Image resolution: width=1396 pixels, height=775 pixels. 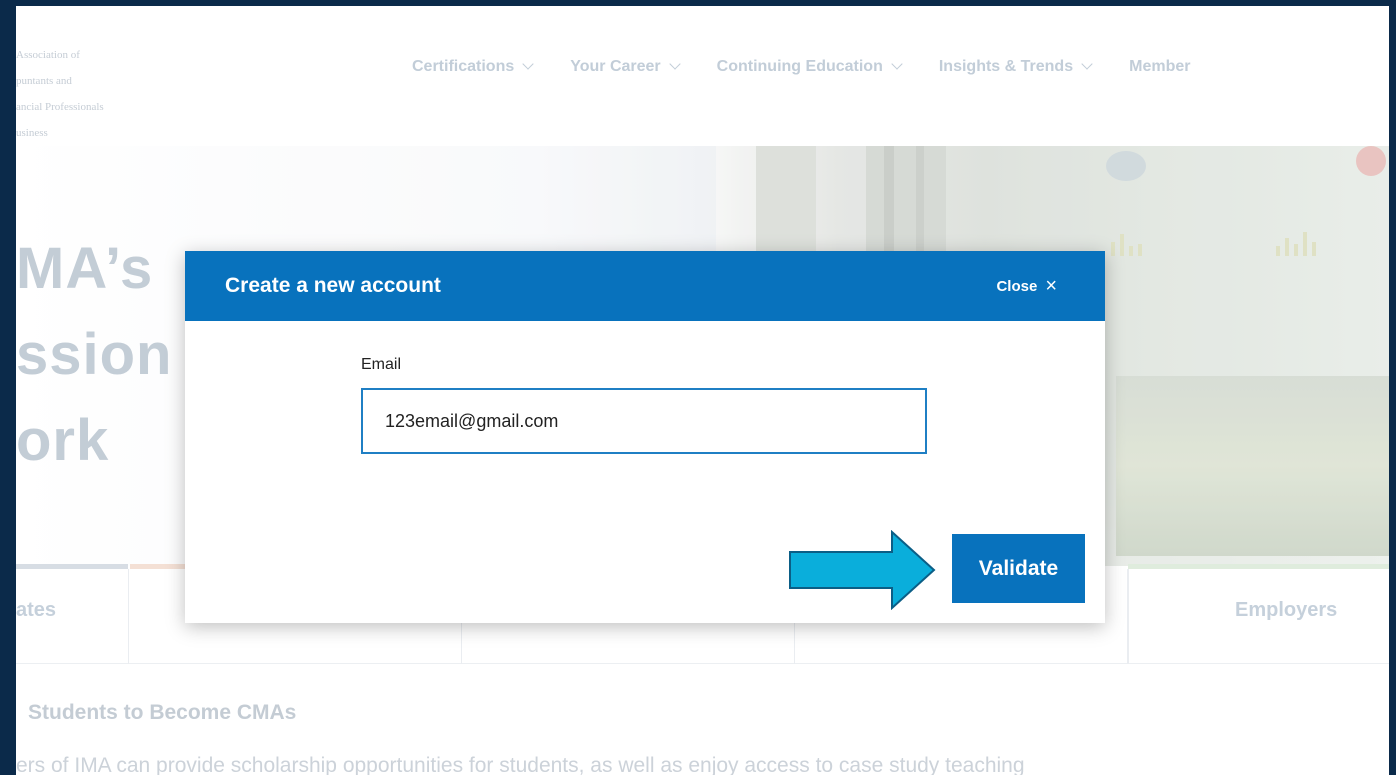 What do you see at coordinates (1051, 286) in the screenshot?
I see `close-icon: ×` at bounding box center [1051, 286].